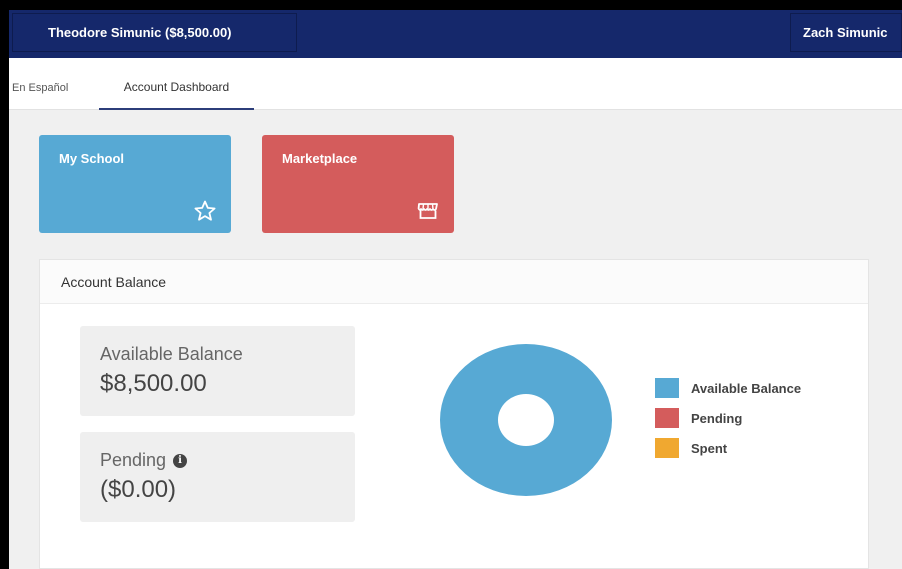 This screenshot has width=902, height=569. What do you see at coordinates (358, 184) in the screenshot?
I see `marketplace-tile: Marketplace` at bounding box center [358, 184].